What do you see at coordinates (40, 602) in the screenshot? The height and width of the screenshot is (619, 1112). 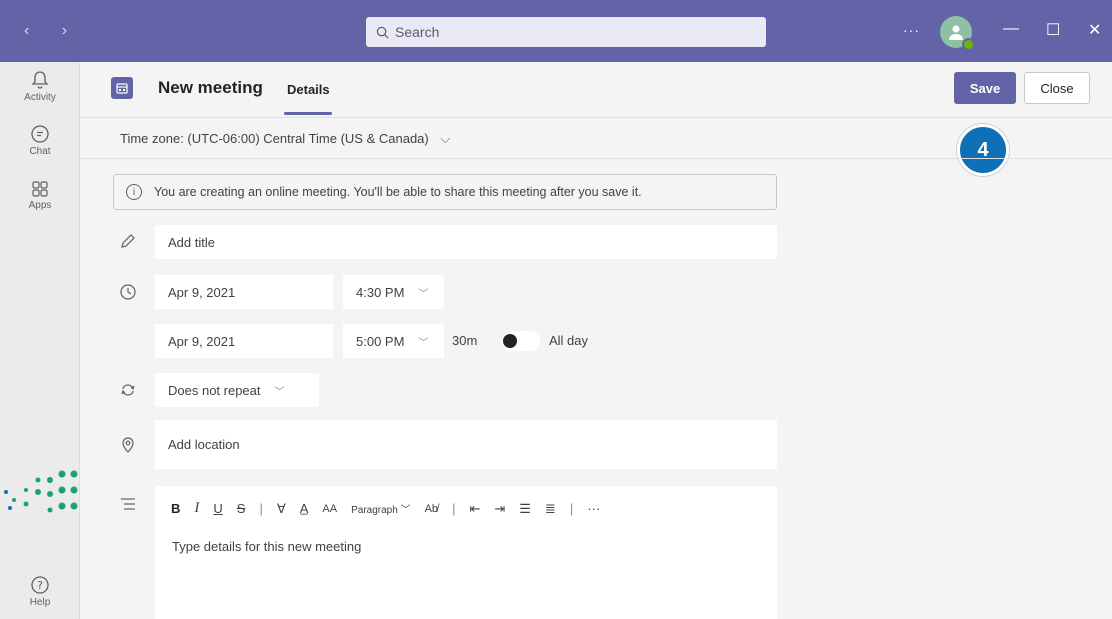 I see `rail-label: Help` at bounding box center [40, 602].